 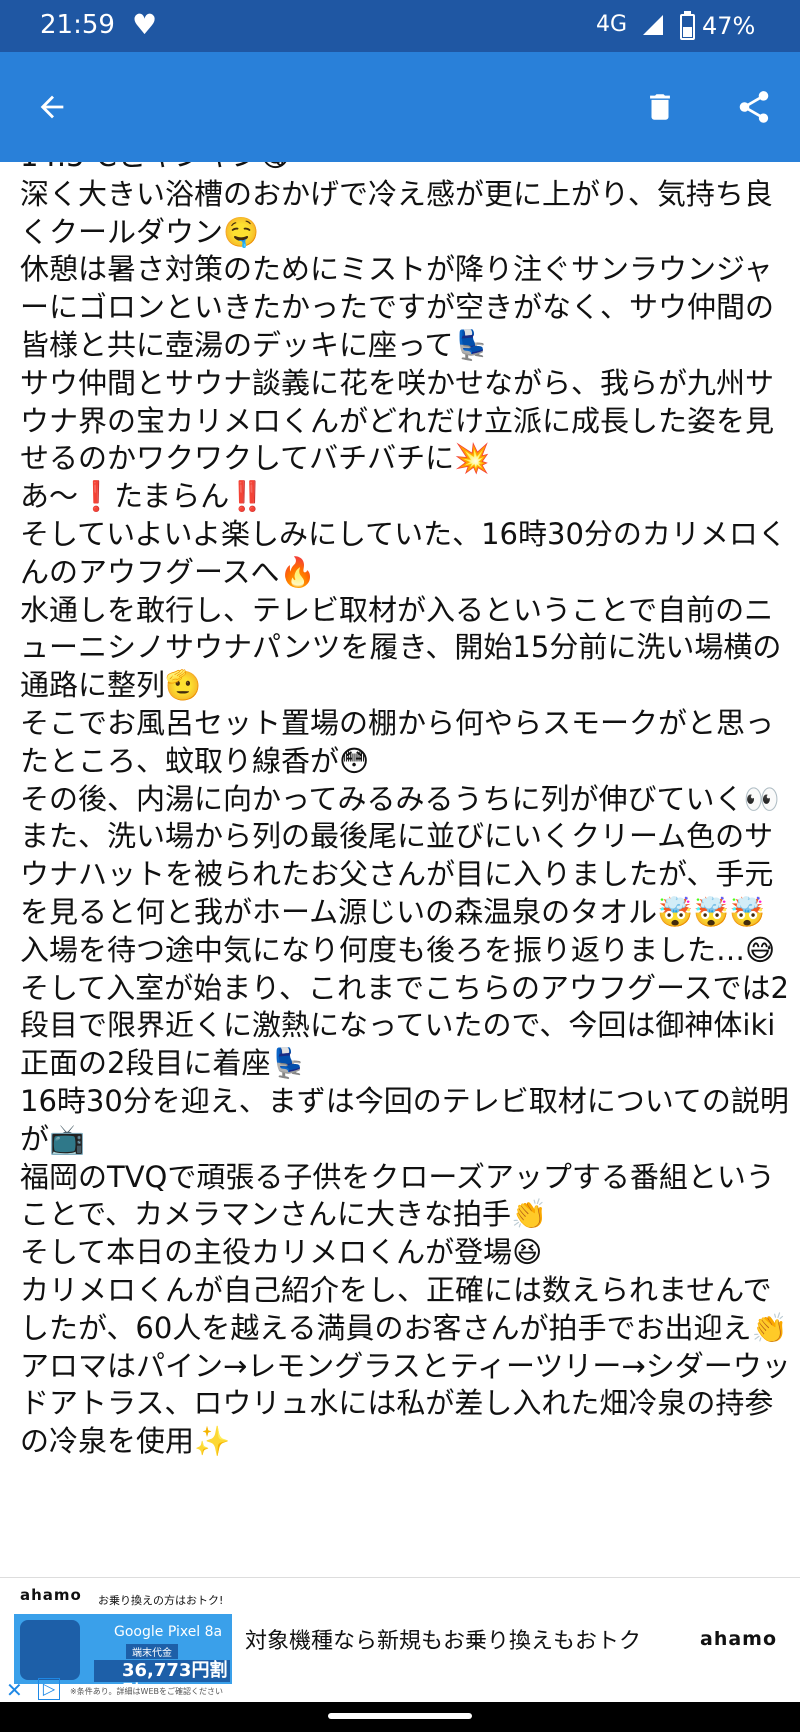 I want to click on gesture-handle, so click(x=400, y=1716).